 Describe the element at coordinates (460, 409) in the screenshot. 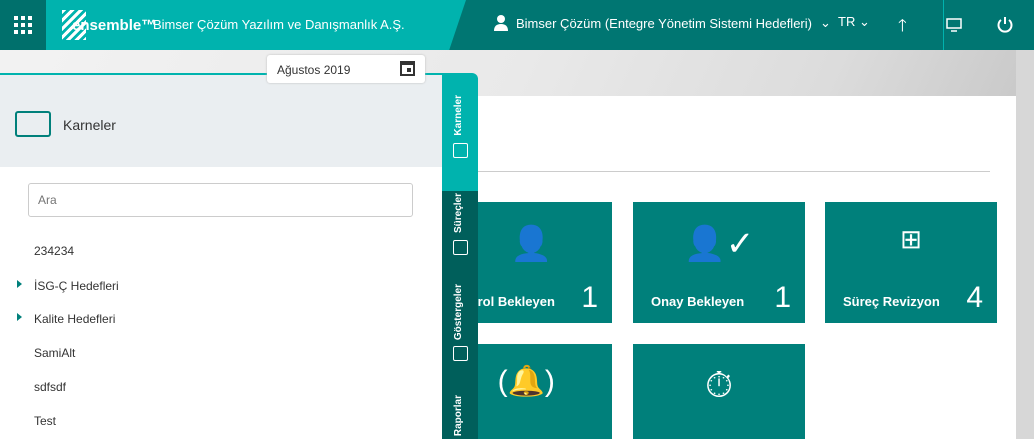

I see `tab-raporlar: Raporlar` at that location.